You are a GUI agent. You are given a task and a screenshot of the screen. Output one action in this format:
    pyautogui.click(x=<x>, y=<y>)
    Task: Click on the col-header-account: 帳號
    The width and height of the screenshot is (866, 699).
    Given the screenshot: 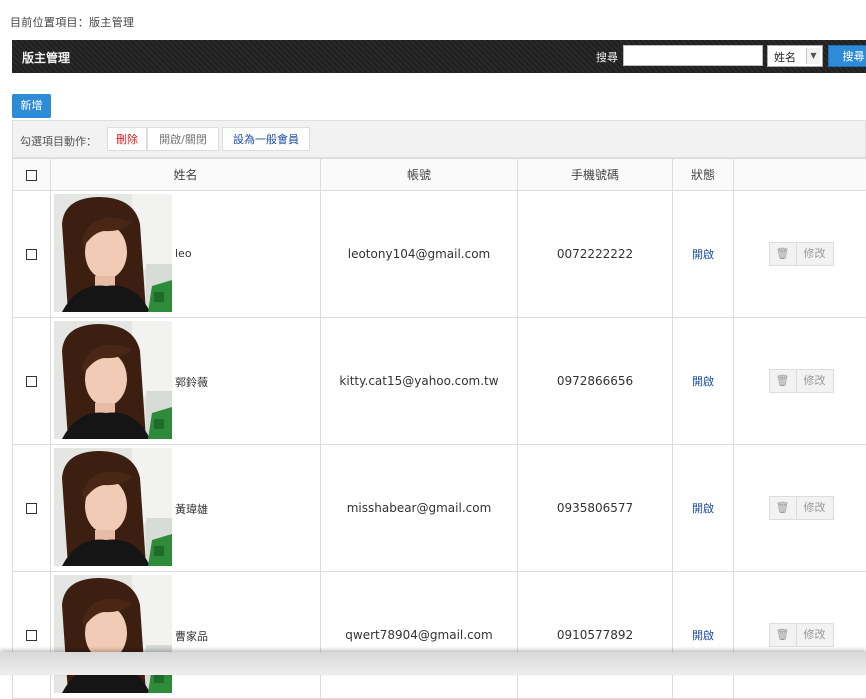 What is the action you would take?
    pyautogui.click(x=419, y=175)
    